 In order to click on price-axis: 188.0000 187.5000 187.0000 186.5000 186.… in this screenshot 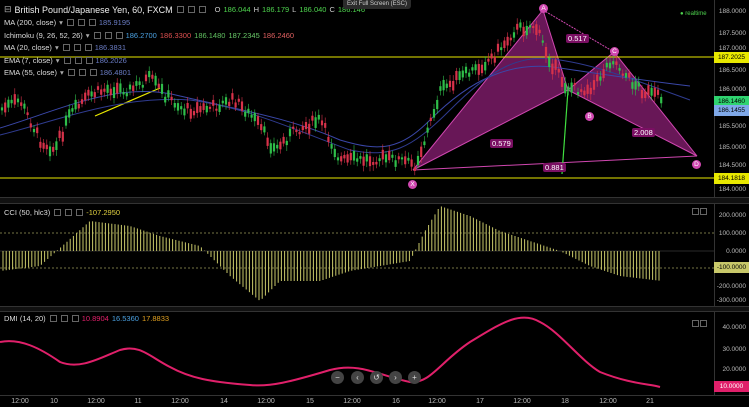, I will do `click(731, 98)`.